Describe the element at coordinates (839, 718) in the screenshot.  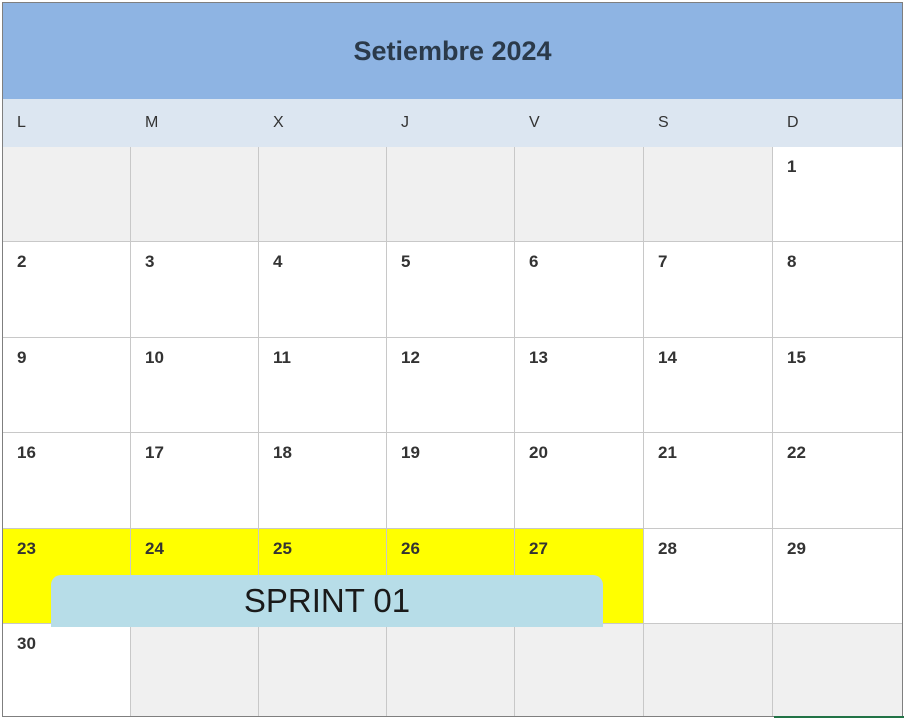
I see `cell-selection-edge` at that location.